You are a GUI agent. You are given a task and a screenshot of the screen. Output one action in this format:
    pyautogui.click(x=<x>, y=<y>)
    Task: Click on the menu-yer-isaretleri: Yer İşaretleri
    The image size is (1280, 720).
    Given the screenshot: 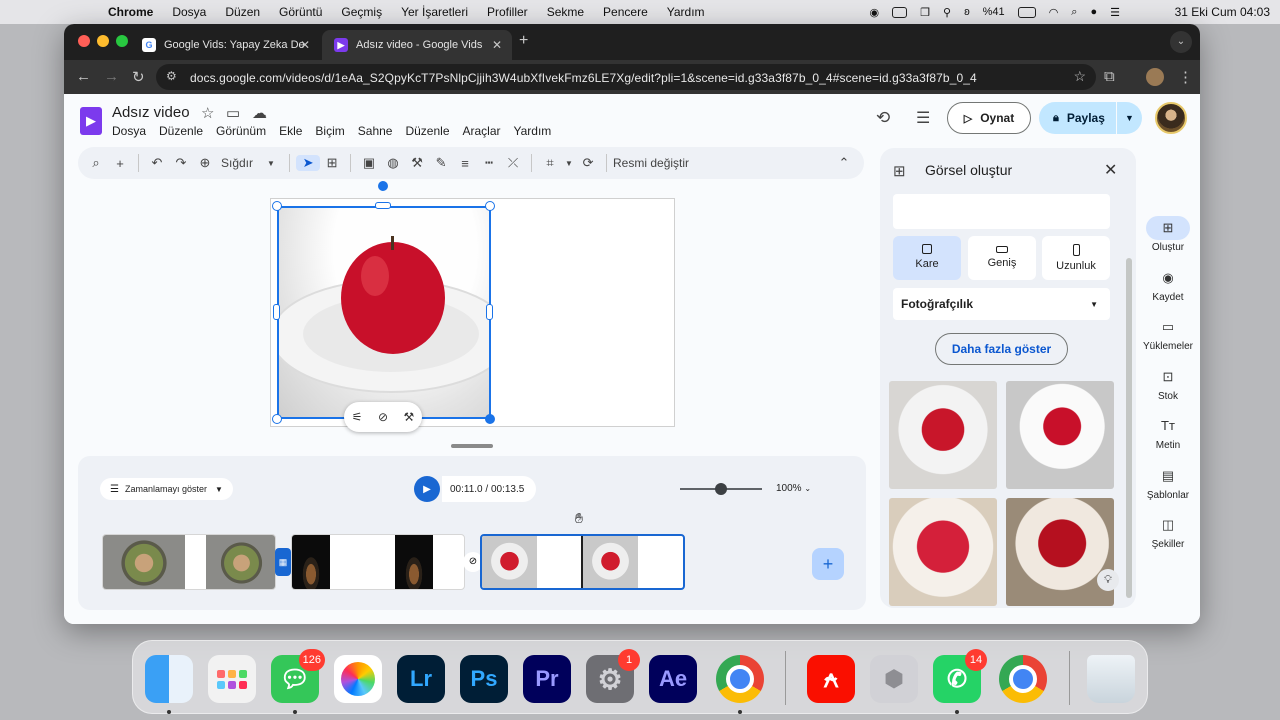 What is the action you would take?
    pyautogui.click(x=434, y=12)
    